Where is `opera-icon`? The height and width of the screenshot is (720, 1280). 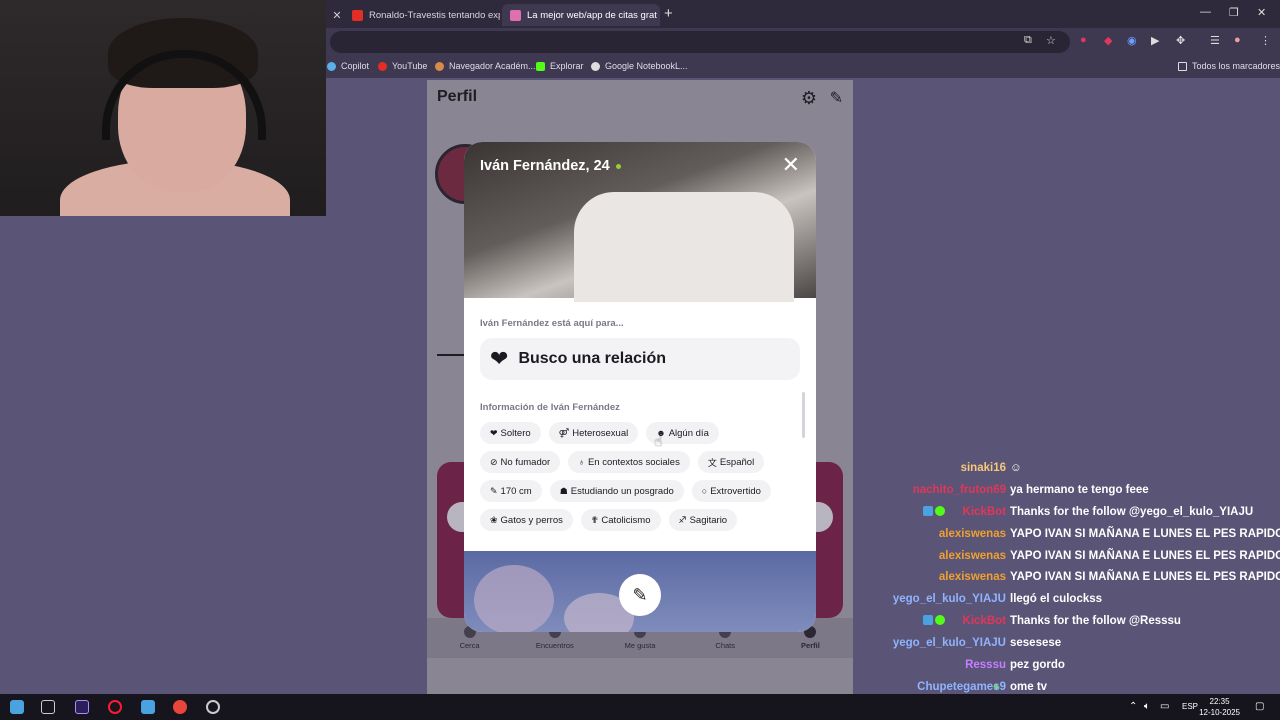 opera-icon is located at coordinates (115, 707).